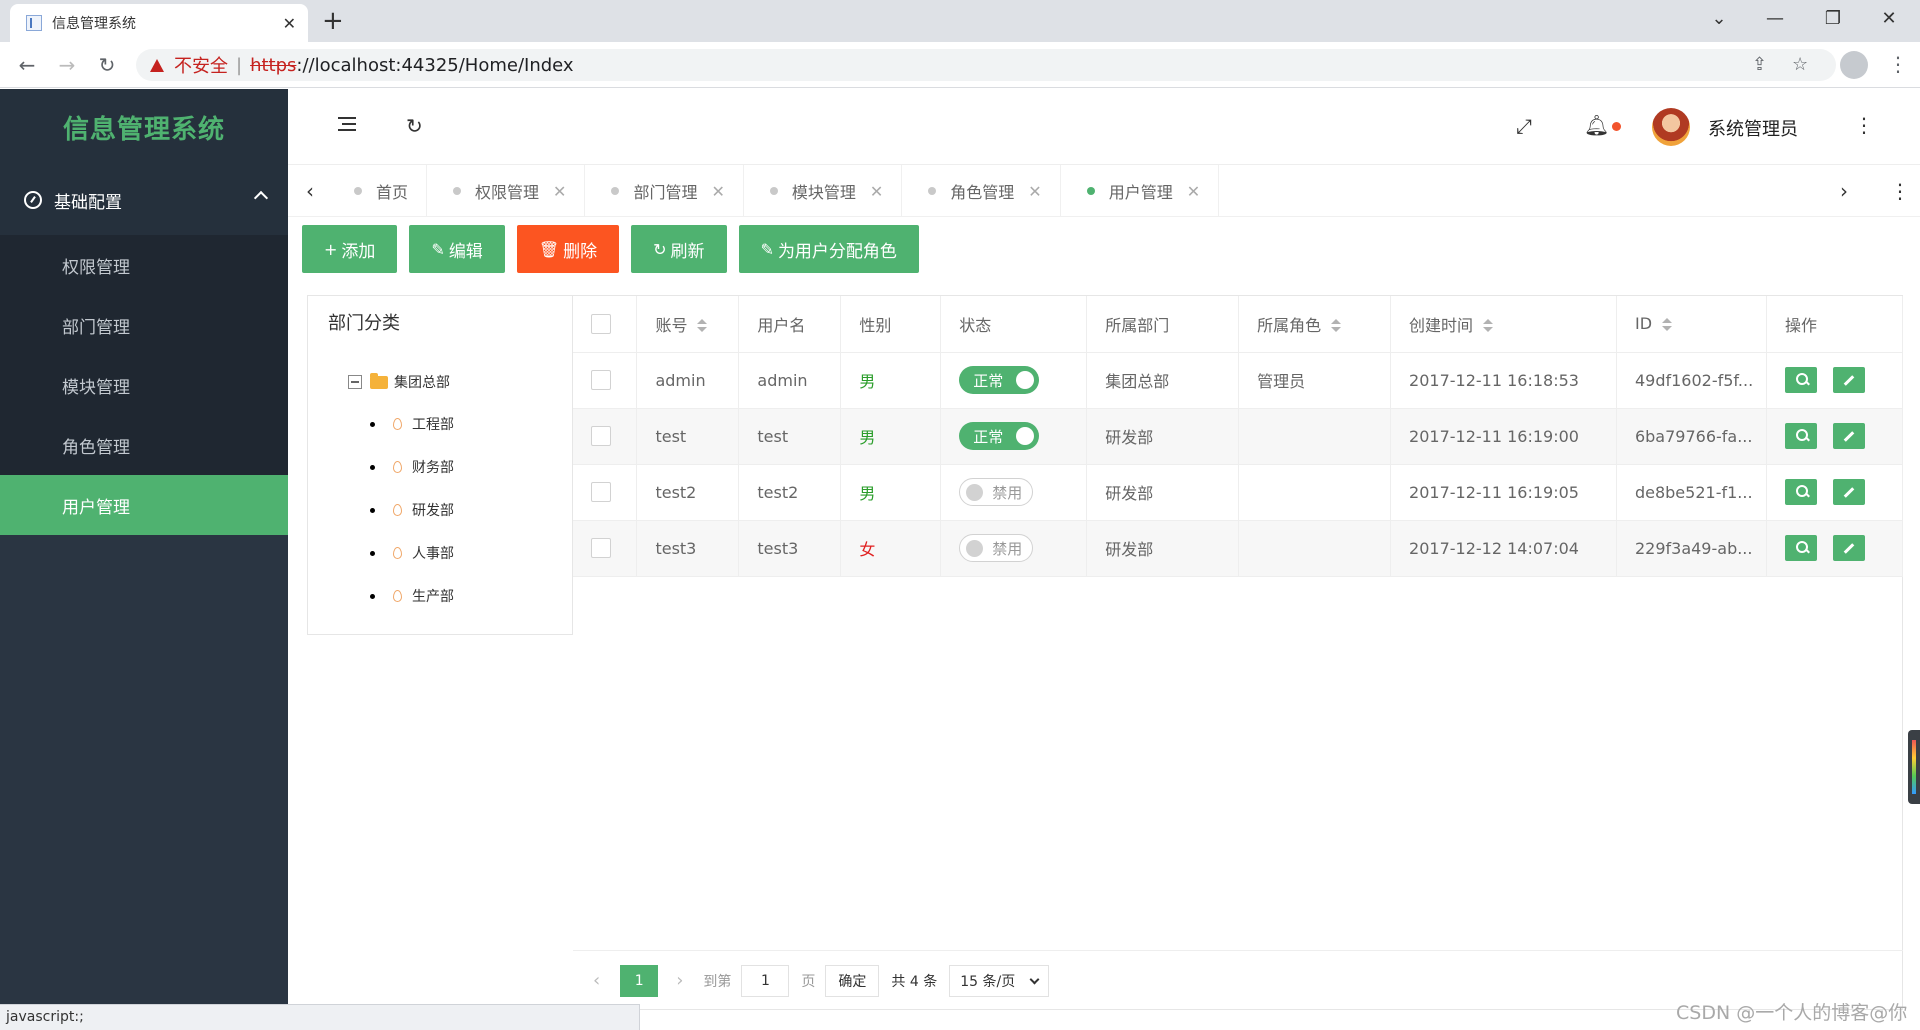  I want to click on minimize-icon: —, so click(1775, 19).